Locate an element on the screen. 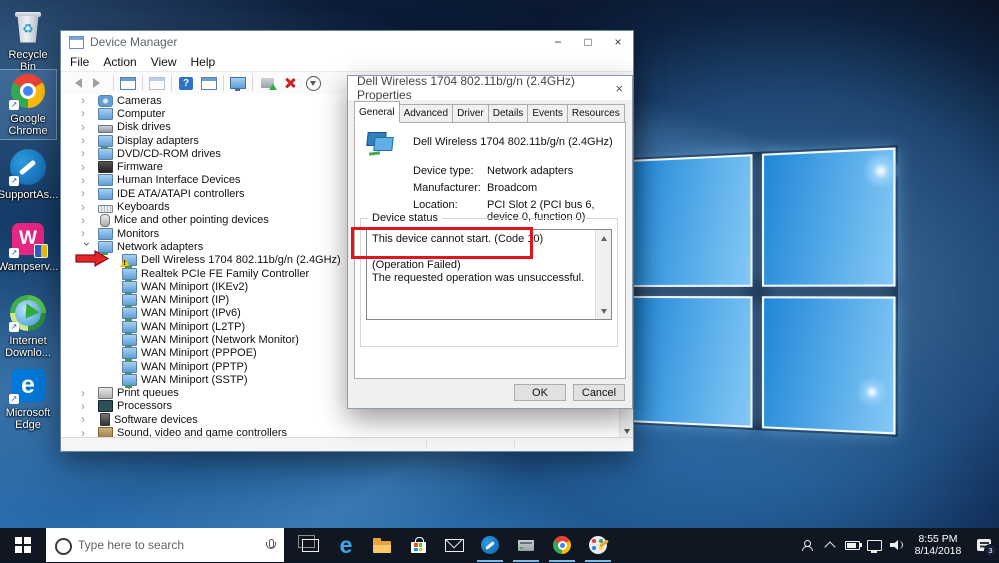 The height and width of the screenshot is (563, 999). volume-button is located at coordinates (896, 545).